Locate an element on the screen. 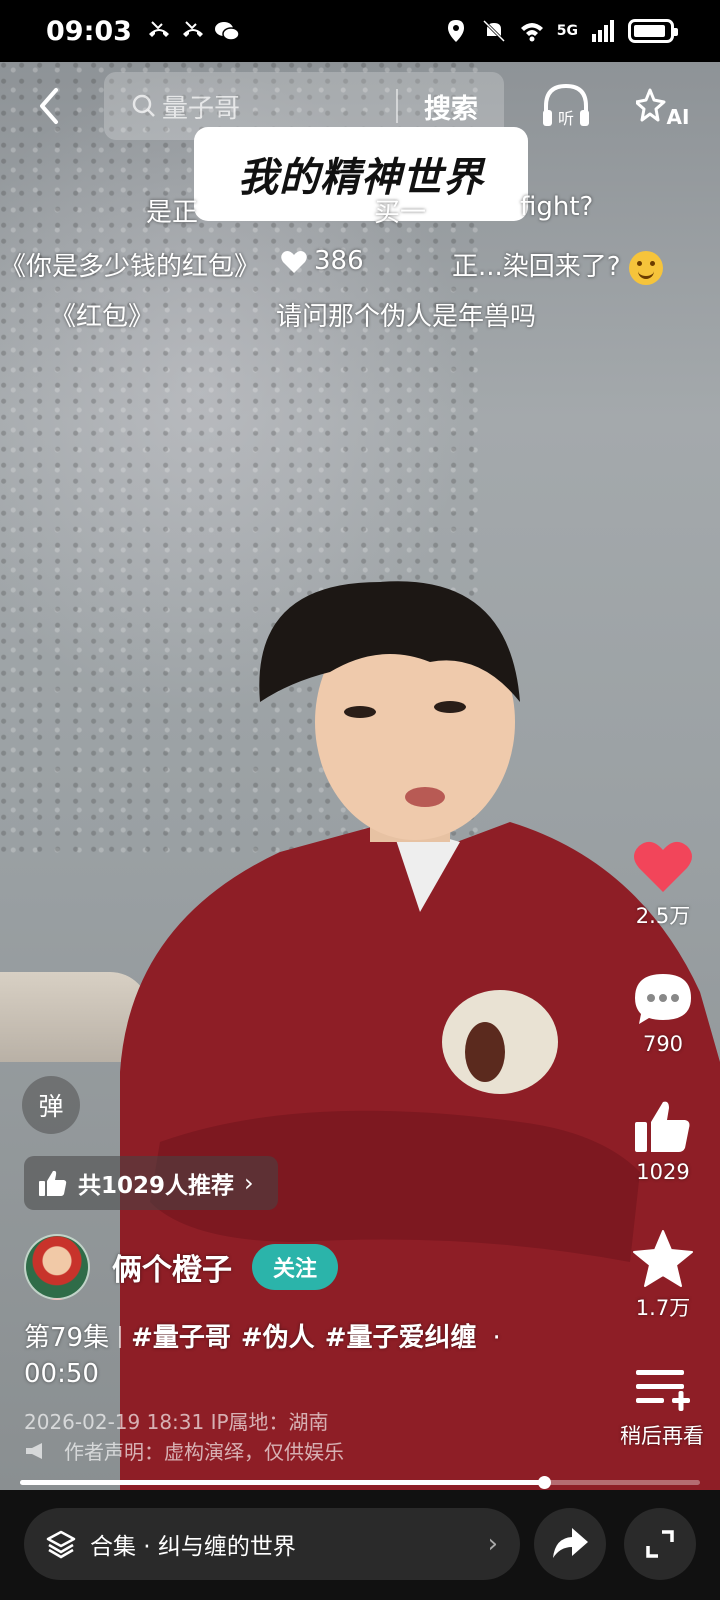 This screenshot has width=720, height=1600. recommend-text: 共1029人推荐 is located at coordinates (156, 1186).